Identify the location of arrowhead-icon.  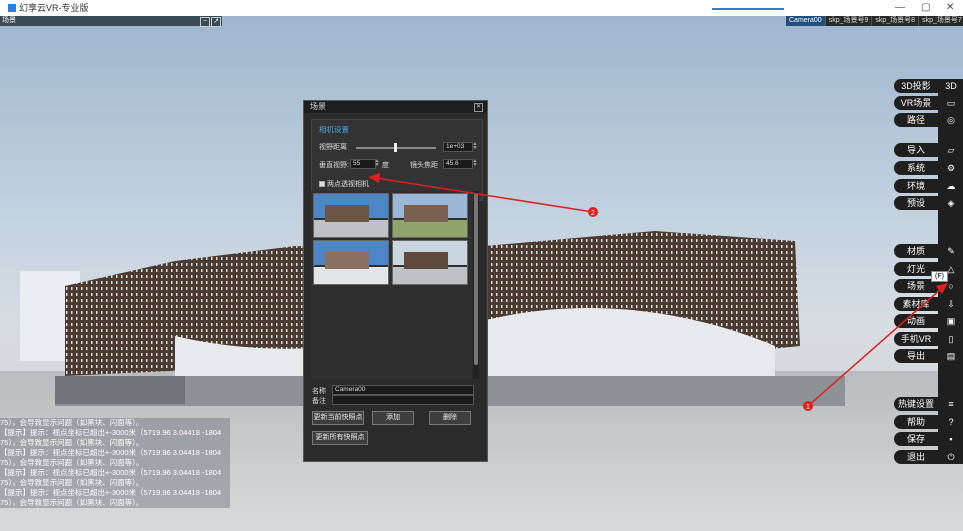
(374, 178).